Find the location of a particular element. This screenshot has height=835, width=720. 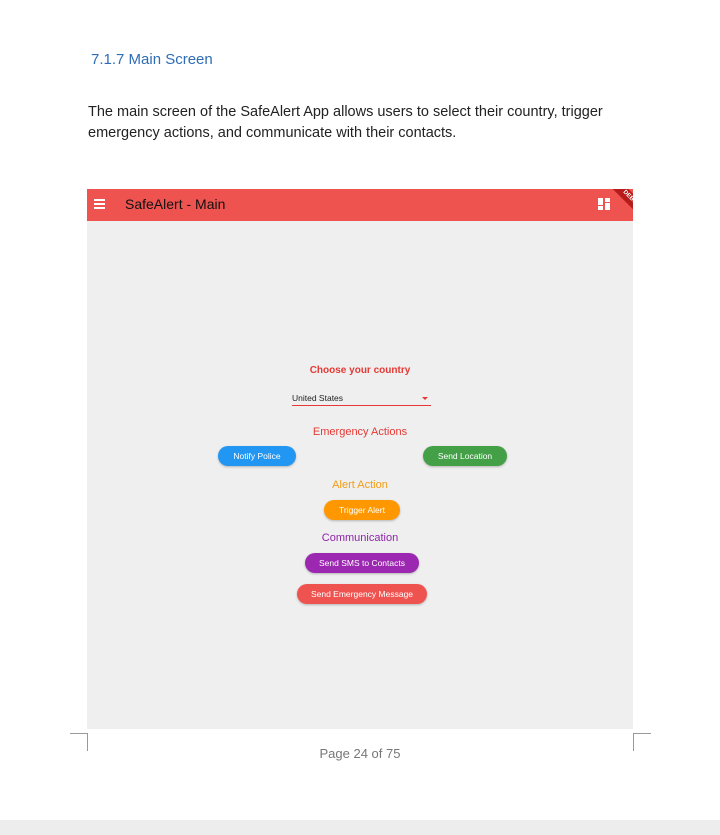

alert-action-heading: Alert Action is located at coordinates (360, 485).